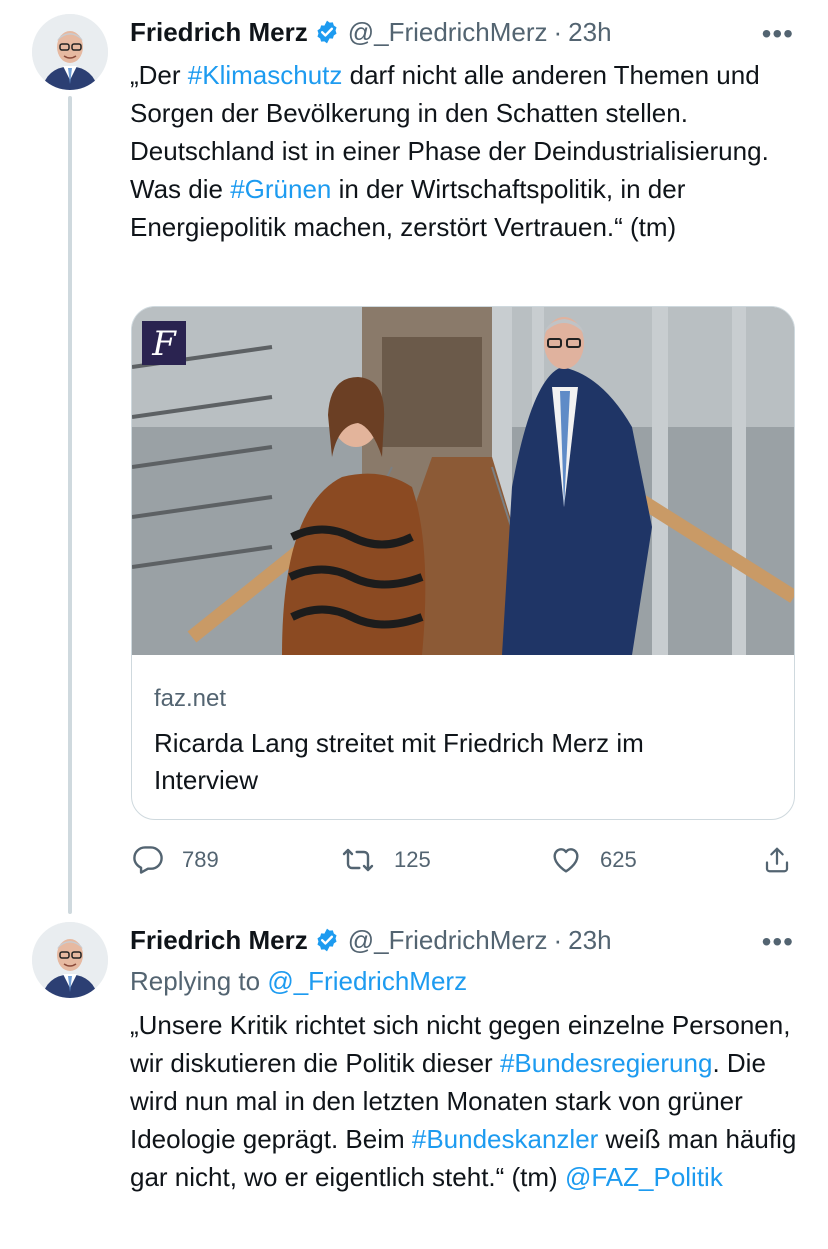 Image resolution: width=828 pixels, height=1249 pixels. What do you see at coordinates (606, 1063) in the screenshot?
I see `hashtag-link: #Bundesregierung` at bounding box center [606, 1063].